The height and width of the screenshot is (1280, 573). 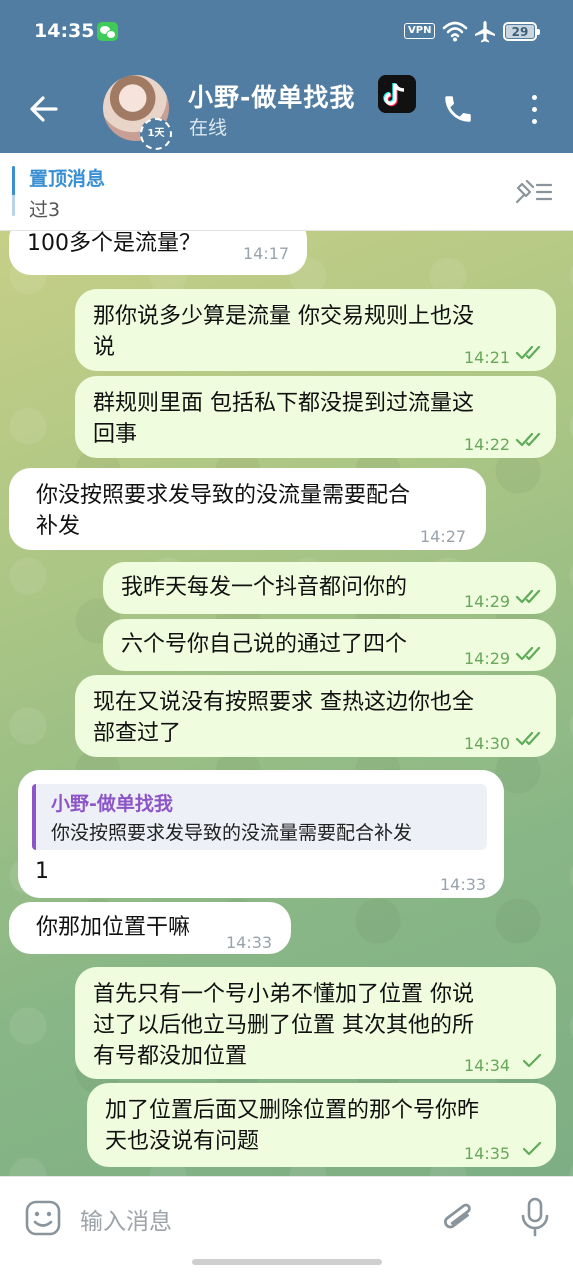 What do you see at coordinates (487, 444) in the screenshot?
I see `message-time: 14:22` at bounding box center [487, 444].